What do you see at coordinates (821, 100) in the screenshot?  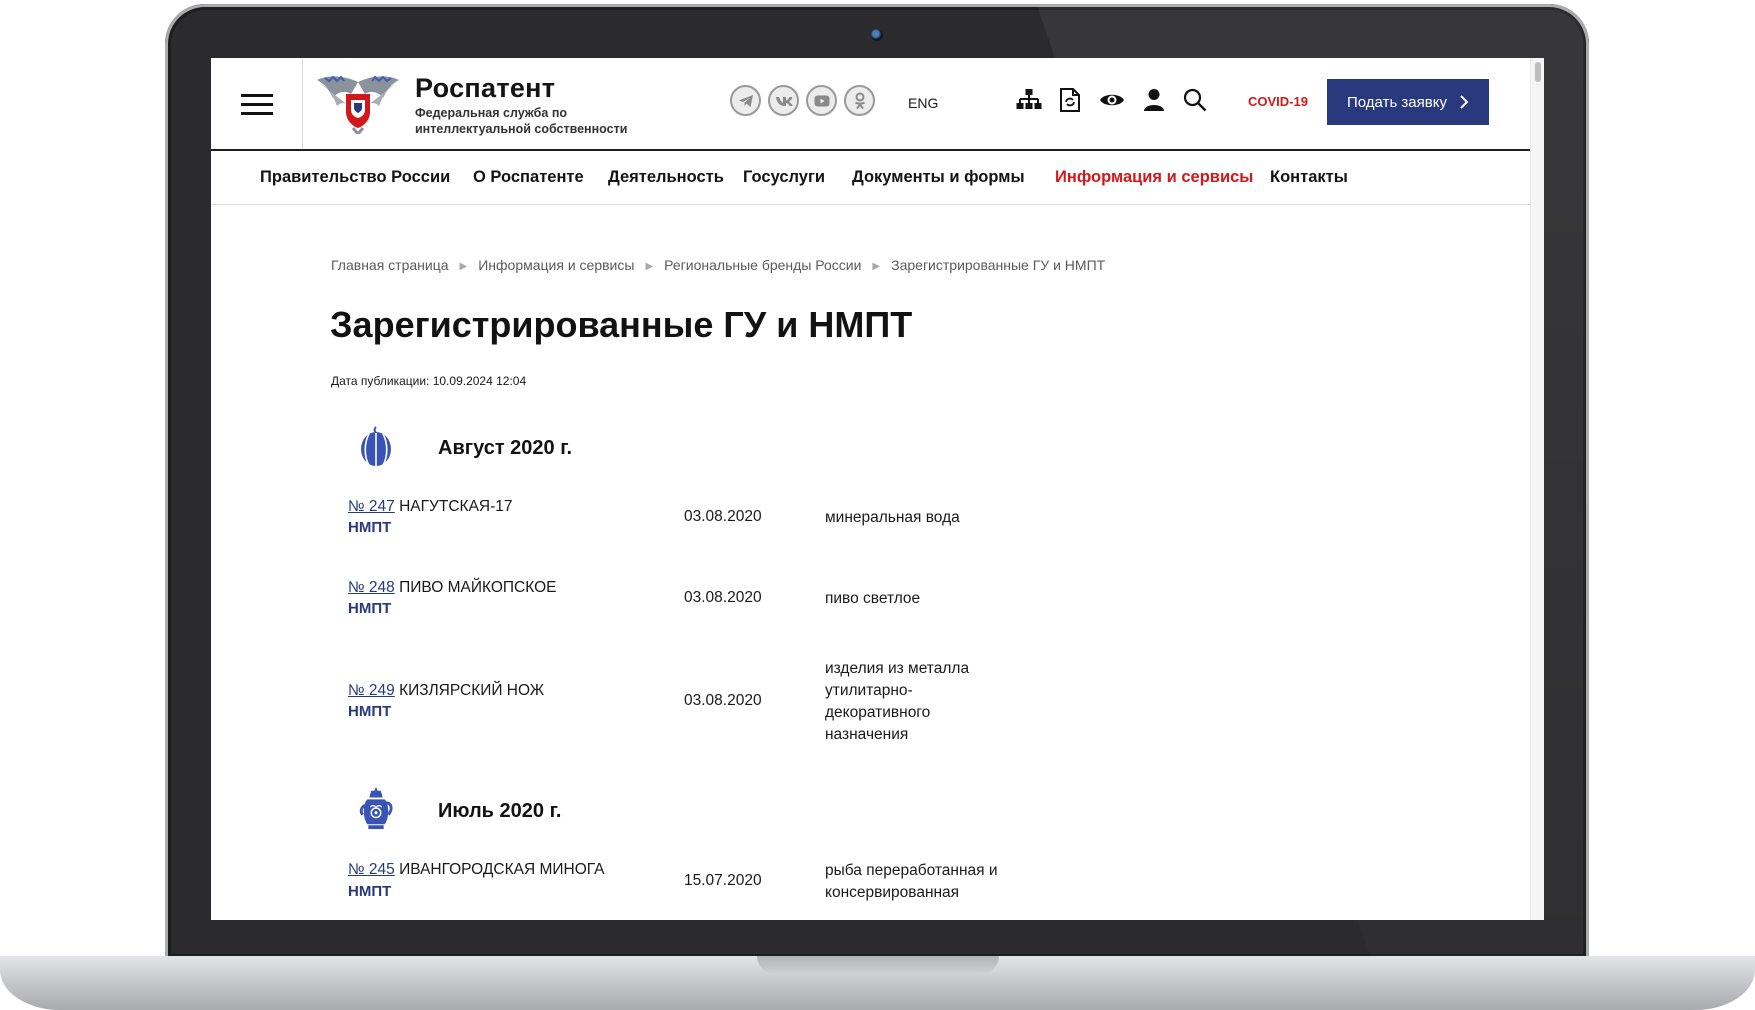 I see `youtube-icon` at bounding box center [821, 100].